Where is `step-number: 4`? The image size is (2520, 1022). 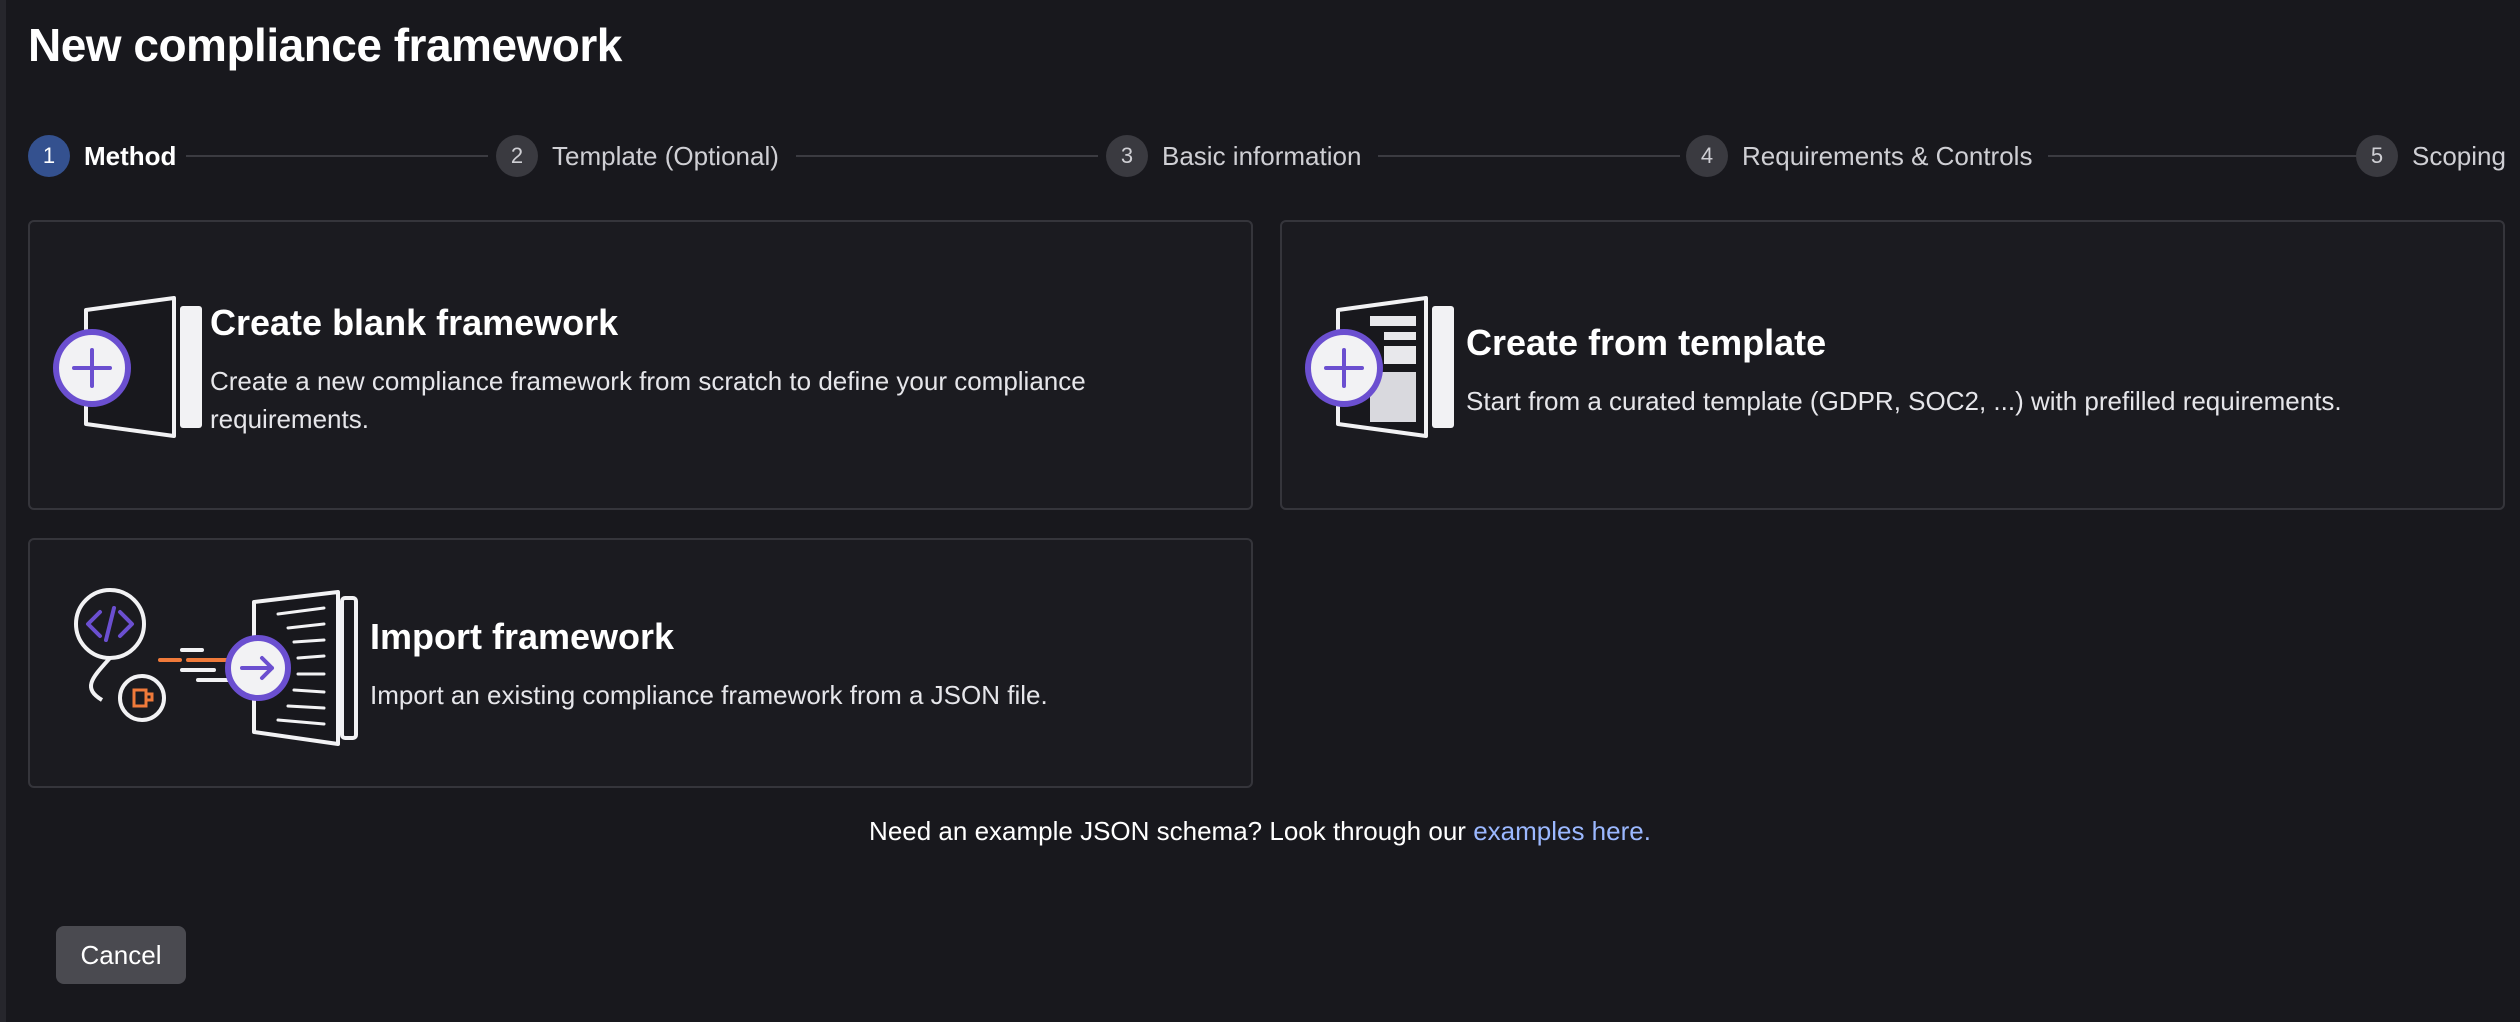
step-number: 4 is located at coordinates (1707, 156).